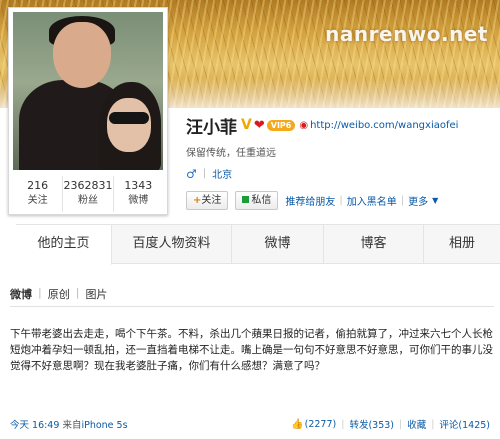  Describe the element at coordinates (88, 185) in the screenshot. I see `stat-followers-count: 2362831` at that location.